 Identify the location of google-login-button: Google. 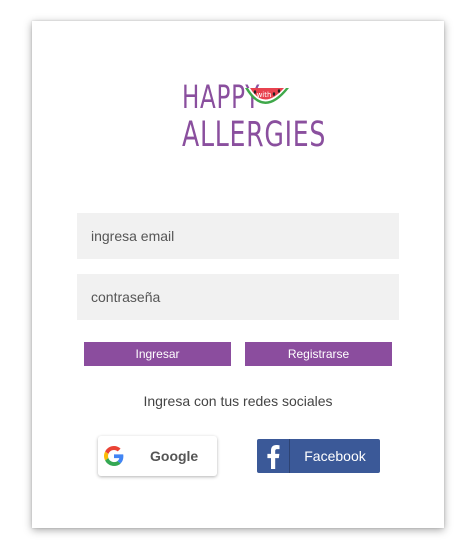
(157, 456).